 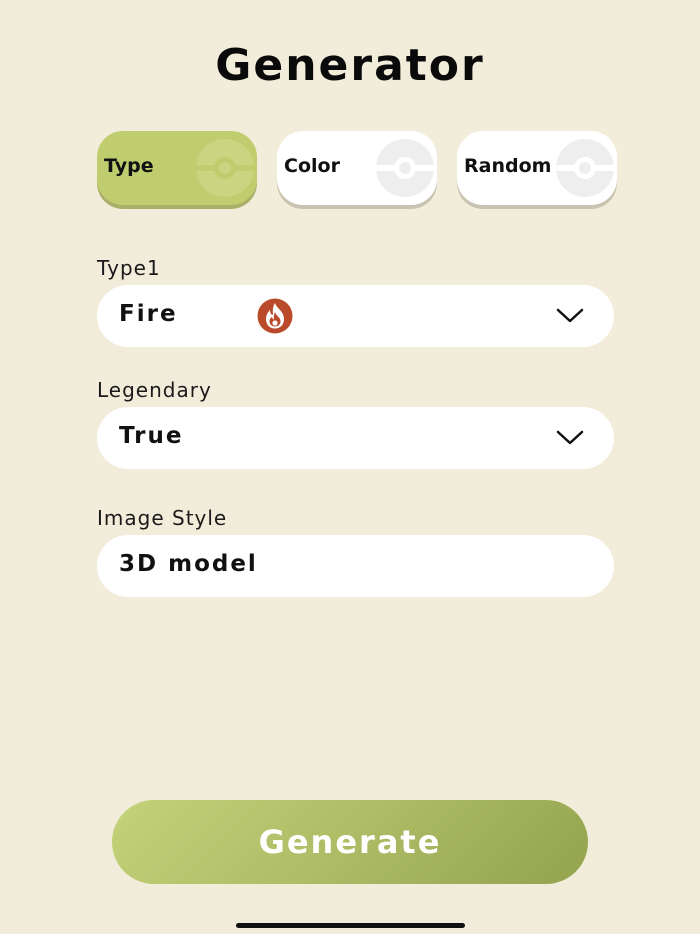 What do you see at coordinates (148, 314) in the screenshot?
I see `type1-value: Fire` at bounding box center [148, 314].